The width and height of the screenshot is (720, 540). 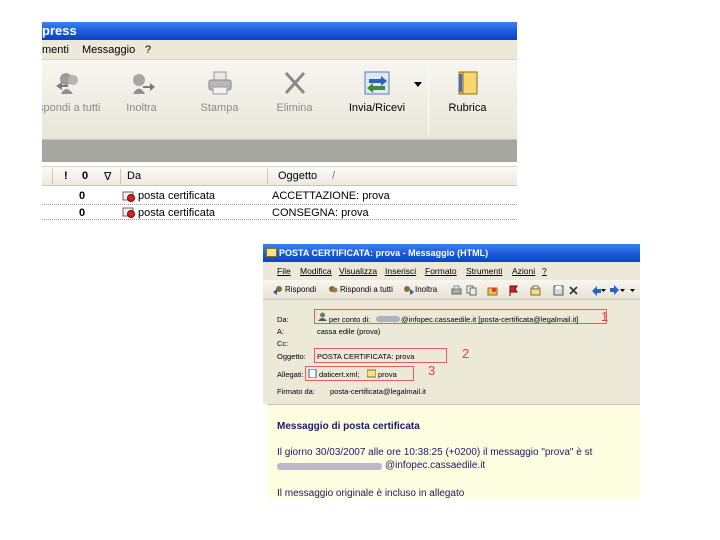 What do you see at coordinates (297, 176) in the screenshot?
I see `subject-column-header: Oggetto` at bounding box center [297, 176].